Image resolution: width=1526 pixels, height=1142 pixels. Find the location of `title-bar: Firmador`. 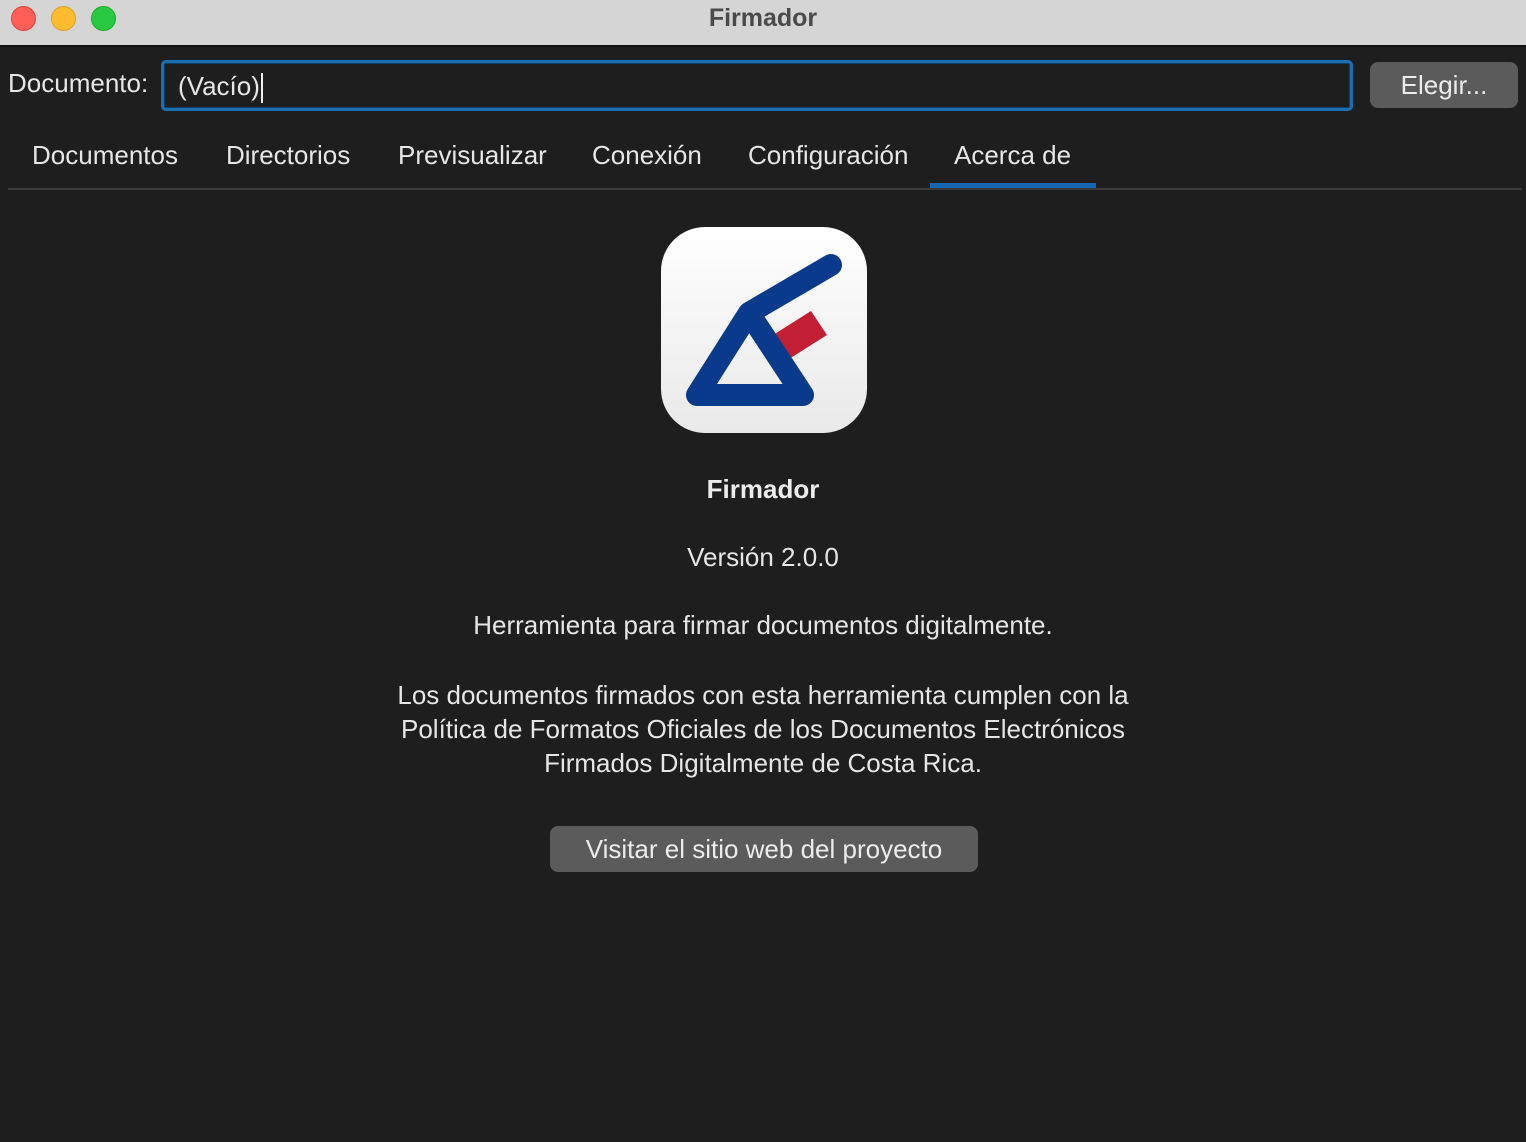

title-bar: Firmador is located at coordinates (763, 23).